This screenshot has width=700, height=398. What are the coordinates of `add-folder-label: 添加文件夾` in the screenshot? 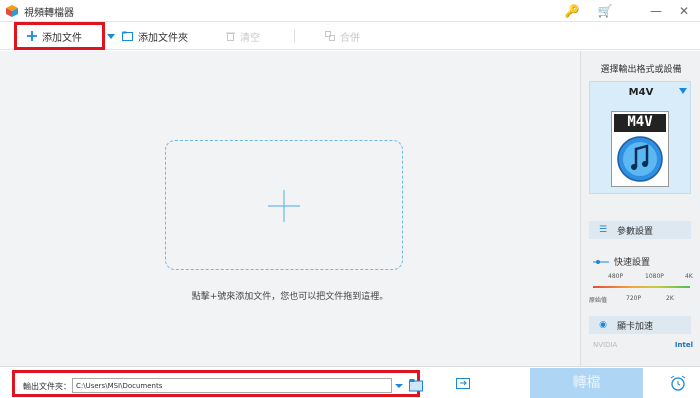 It's located at (163, 38).